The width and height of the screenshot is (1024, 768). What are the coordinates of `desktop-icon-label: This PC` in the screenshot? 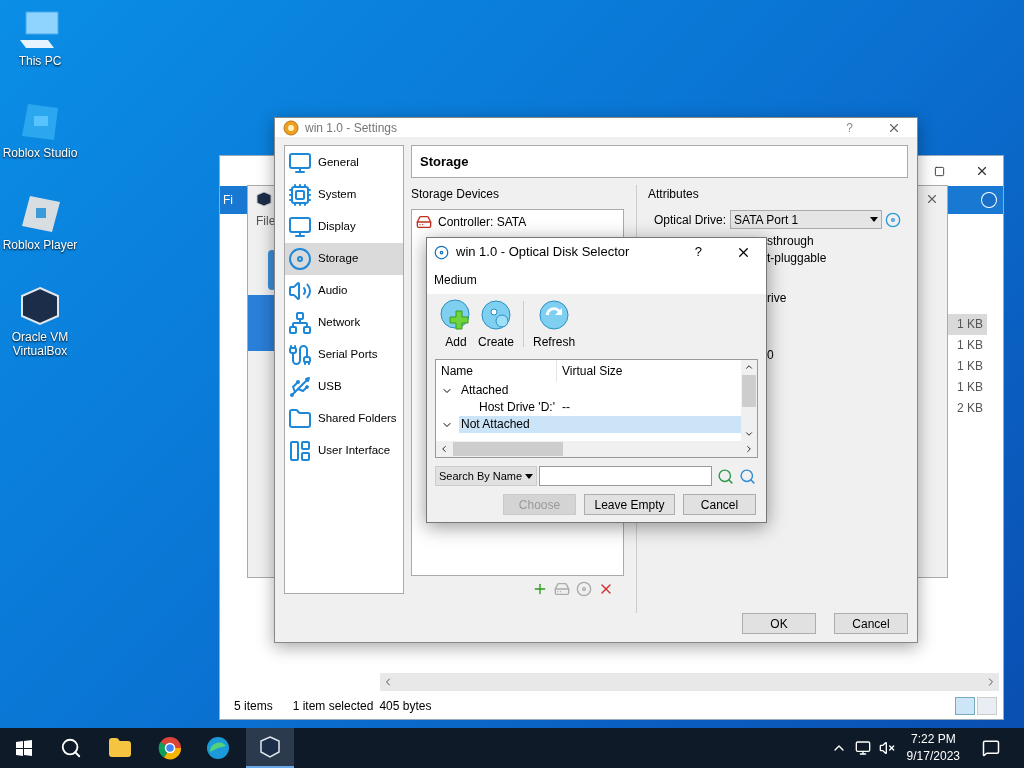 It's located at (40, 61).